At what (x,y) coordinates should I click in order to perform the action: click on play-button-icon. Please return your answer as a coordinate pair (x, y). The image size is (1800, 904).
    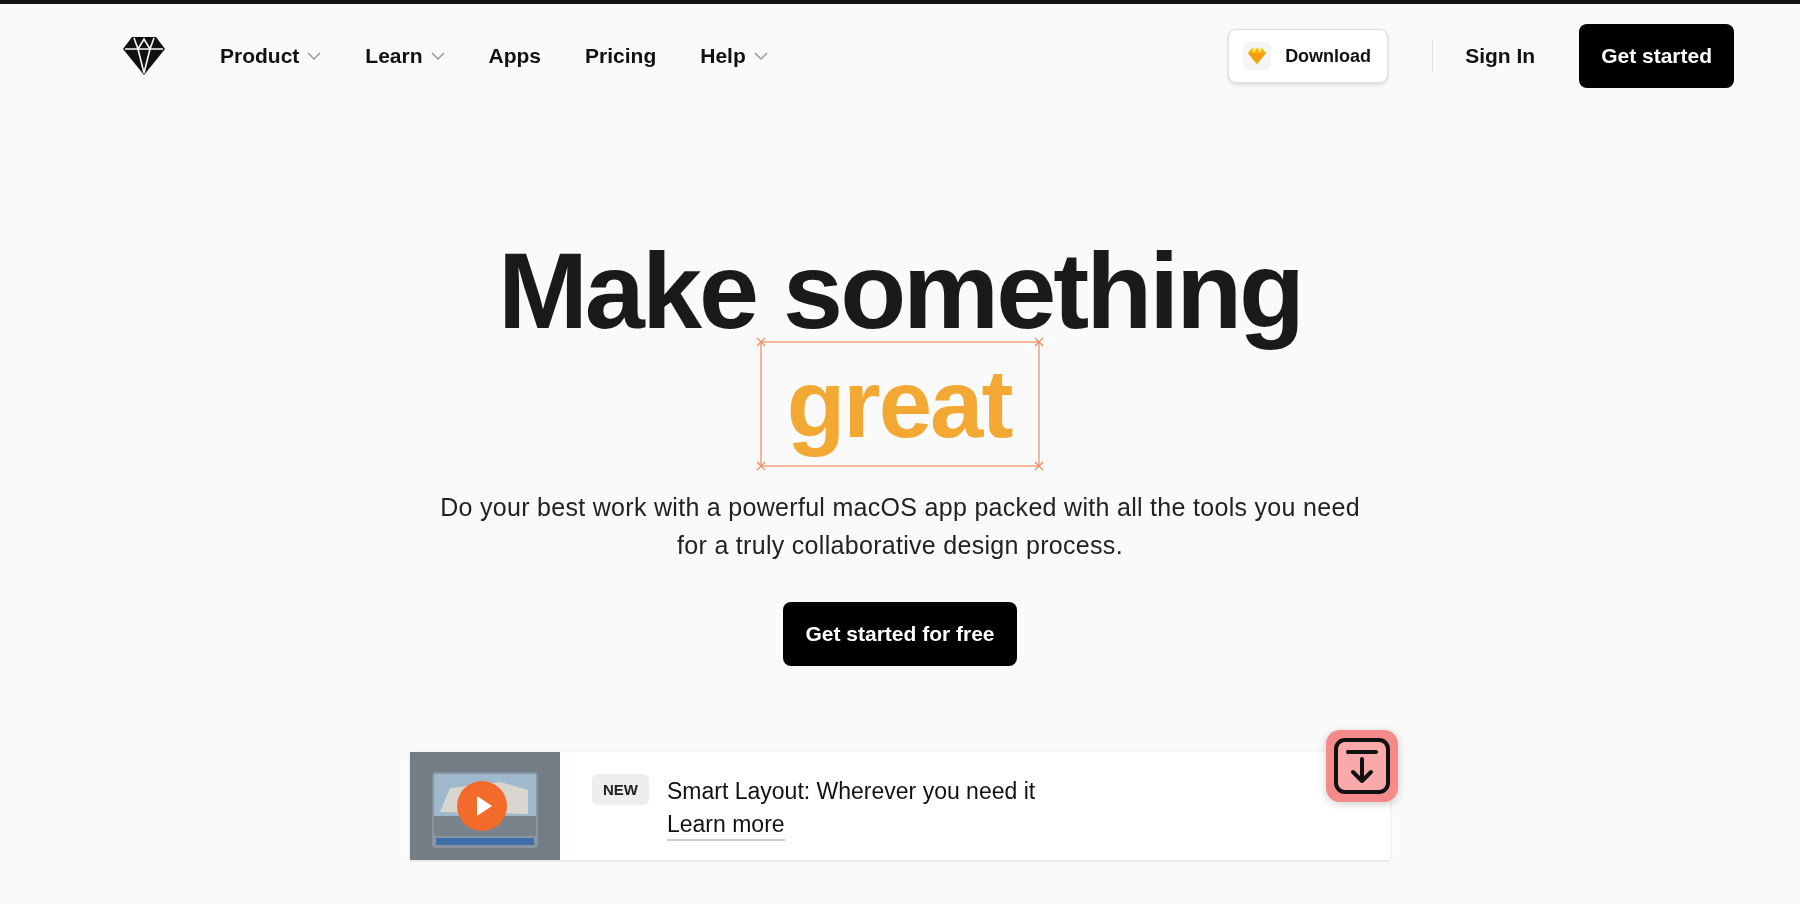
    Looking at the image, I should click on (482, 806).